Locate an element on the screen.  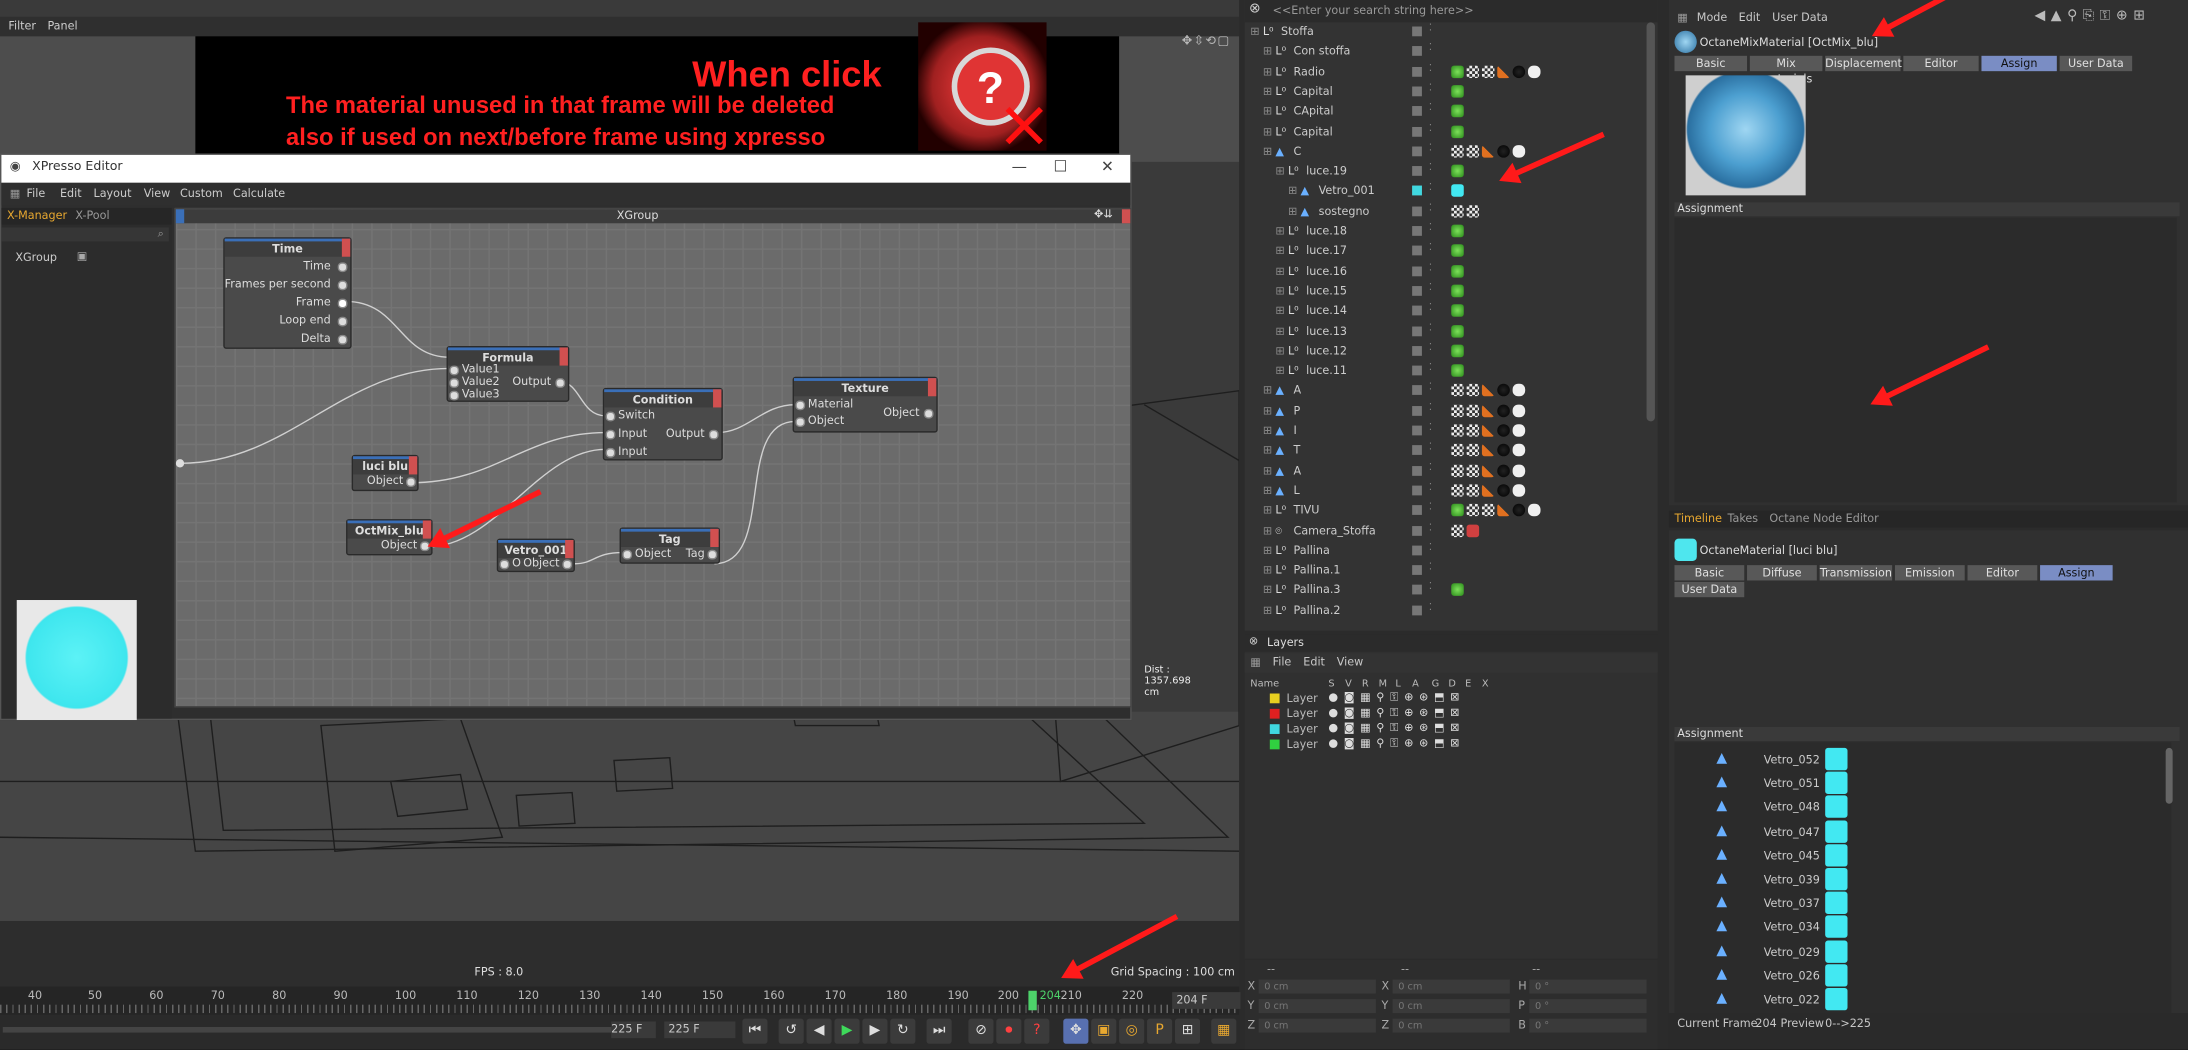
param-keys-icon: P is located at coordinates (1160, 1031).